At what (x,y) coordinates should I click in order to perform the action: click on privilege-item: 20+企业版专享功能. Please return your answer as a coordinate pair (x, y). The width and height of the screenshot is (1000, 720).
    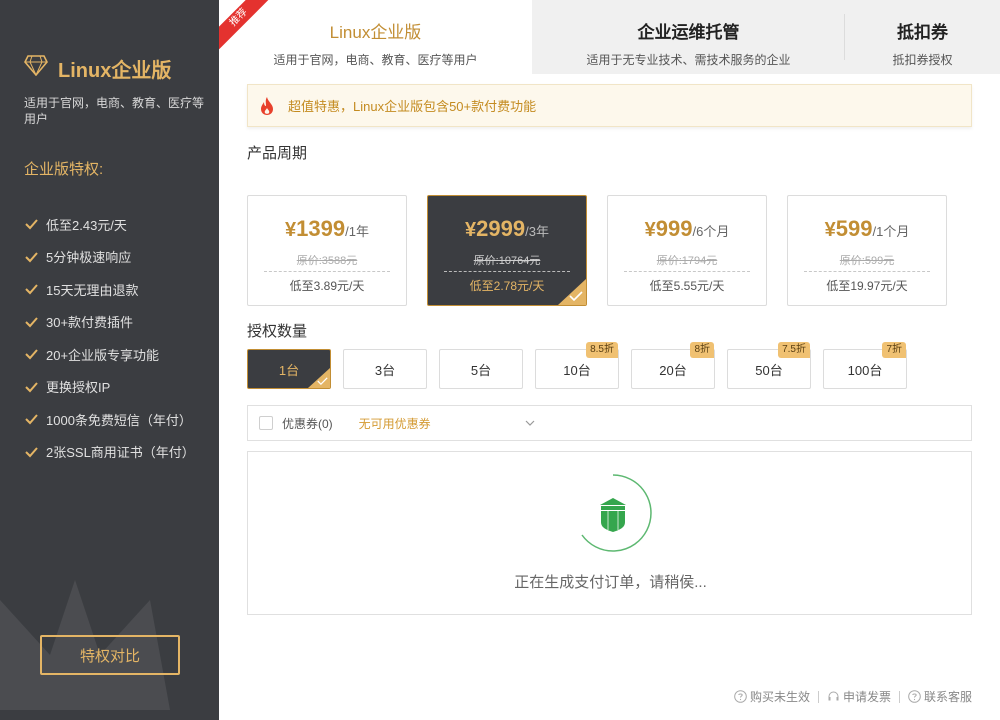
    Looking at the image, I should click on (109, 354).